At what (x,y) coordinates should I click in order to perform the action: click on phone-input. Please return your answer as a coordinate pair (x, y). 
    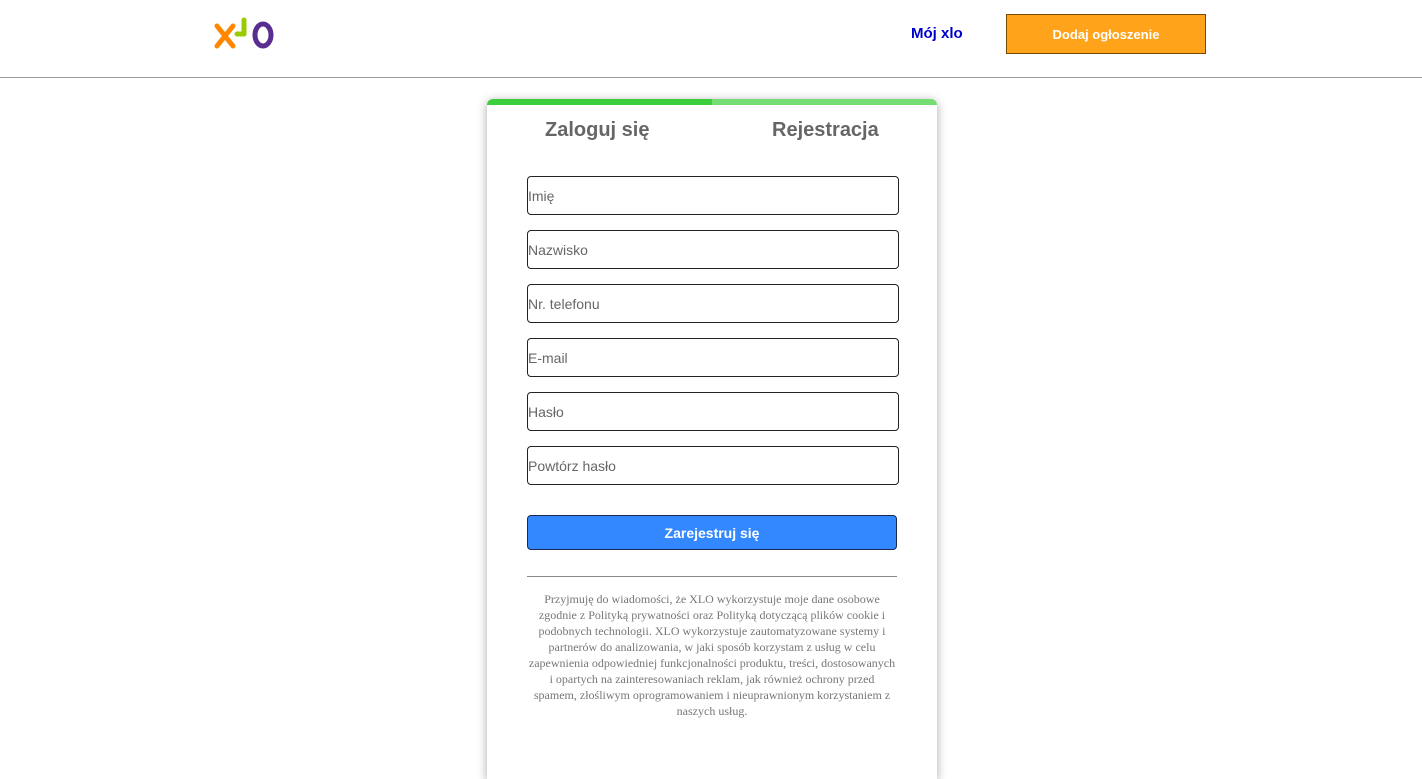
    Looking at the image, I should click on (713, 303).